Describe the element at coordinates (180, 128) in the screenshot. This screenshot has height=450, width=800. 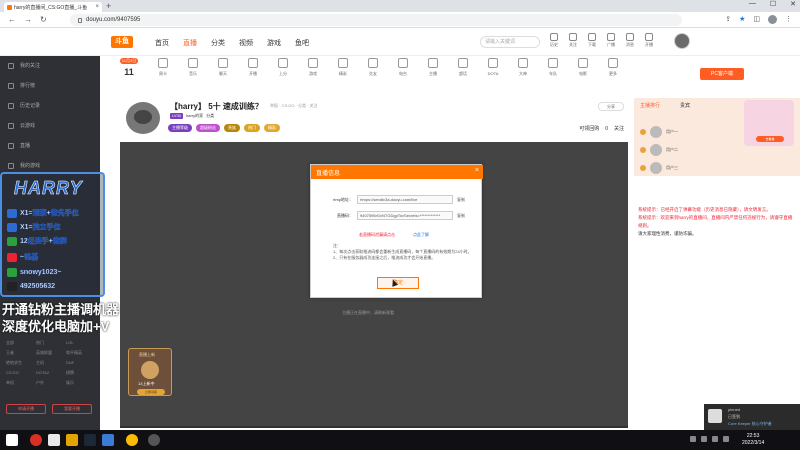
I see `pill-badge: 主播等级` at that location.